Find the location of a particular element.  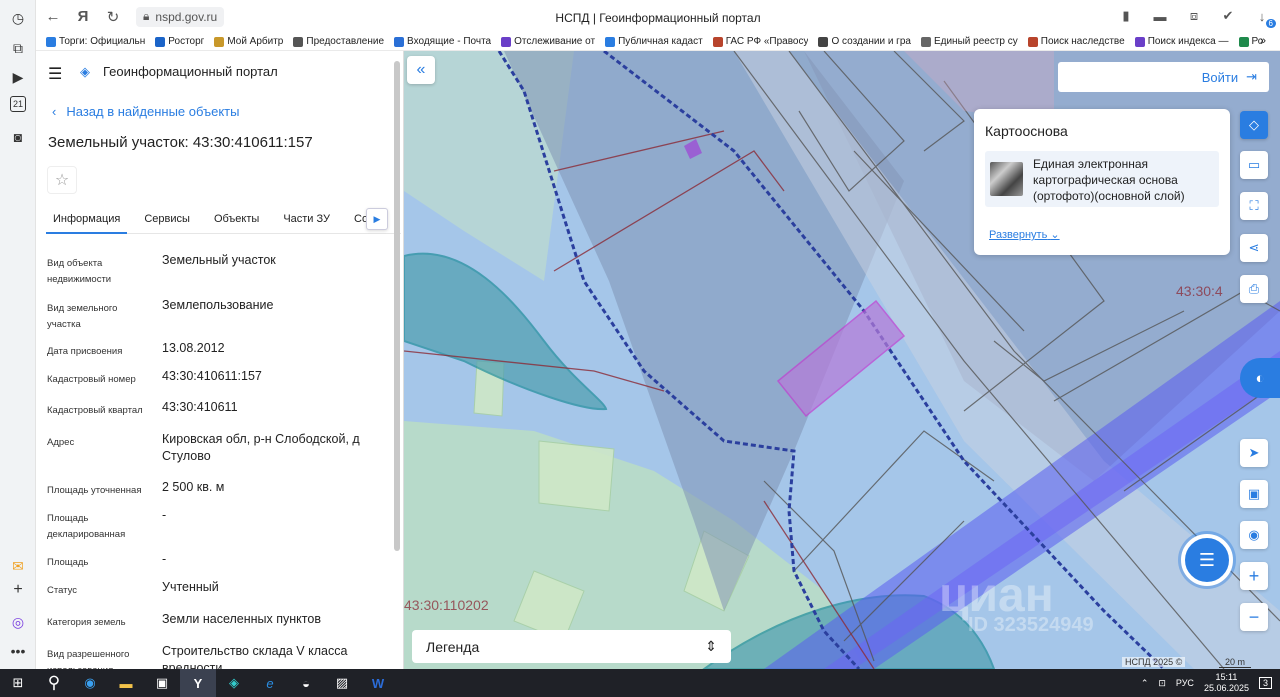

collections-icon: ⧉ is located at coordinates (18, 48).